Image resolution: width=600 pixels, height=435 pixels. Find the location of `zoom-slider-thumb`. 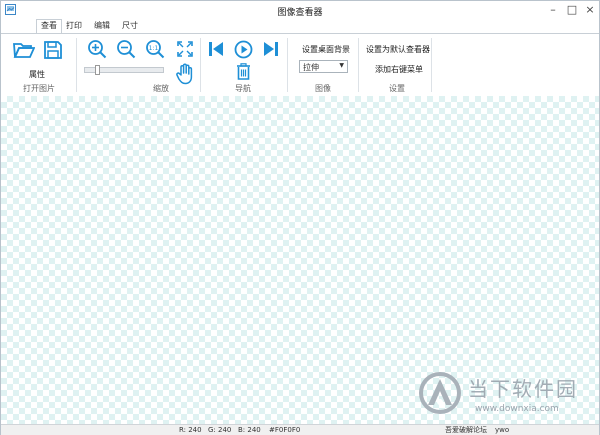

zoom-slider-thumb is located at coordinates (98, 70).